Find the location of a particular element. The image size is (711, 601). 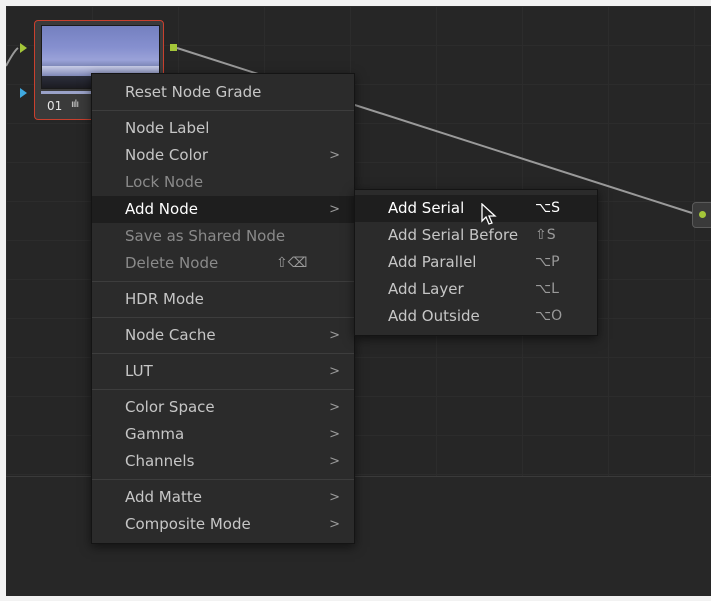

node-tree-output is located at coordinates (701, 215).